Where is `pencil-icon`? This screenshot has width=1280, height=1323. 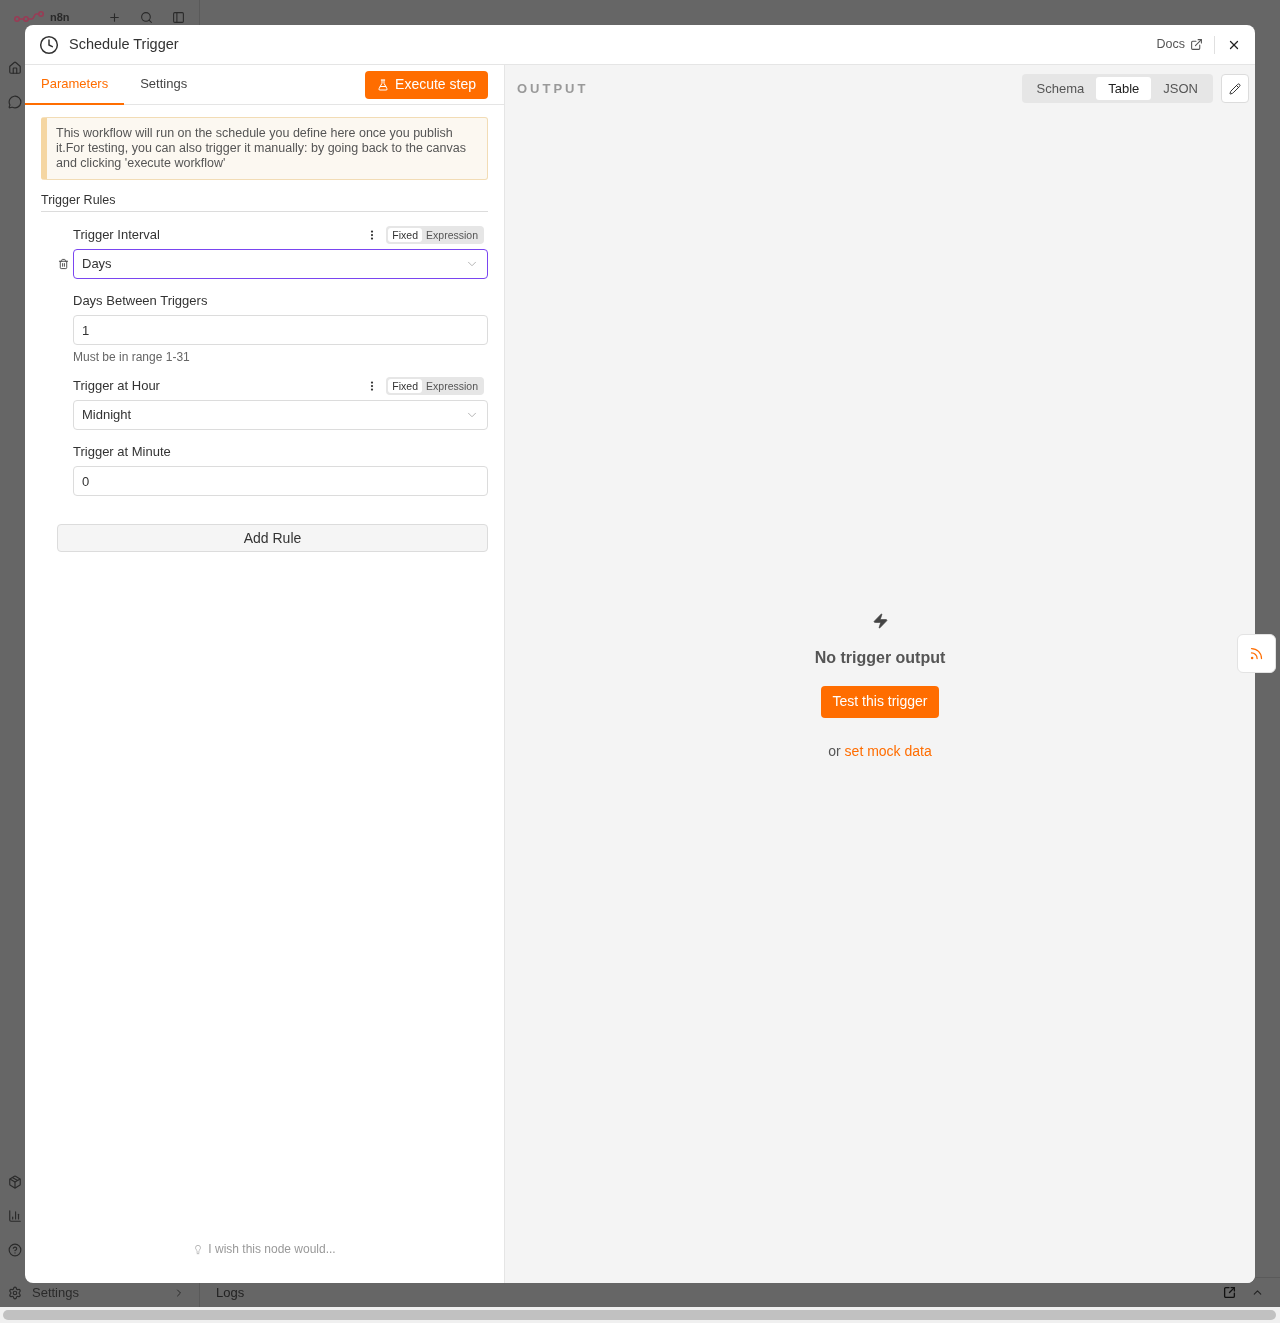
pencil-icon is located at coordinates (1235, 88).